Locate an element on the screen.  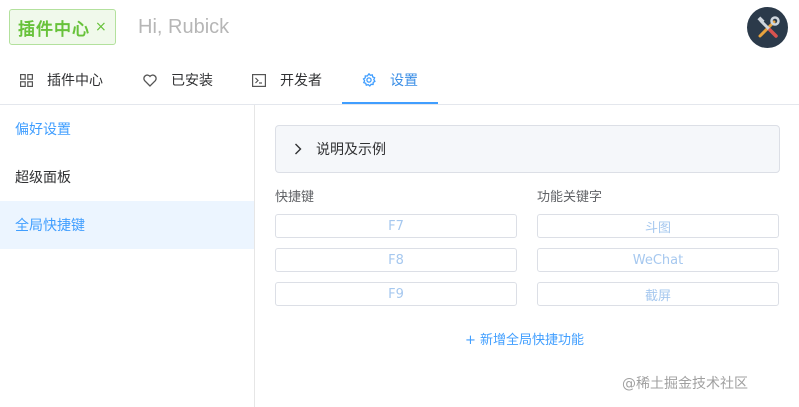
sidebar-item-label: 全局快捷键 is located at coordinates (50, 226).